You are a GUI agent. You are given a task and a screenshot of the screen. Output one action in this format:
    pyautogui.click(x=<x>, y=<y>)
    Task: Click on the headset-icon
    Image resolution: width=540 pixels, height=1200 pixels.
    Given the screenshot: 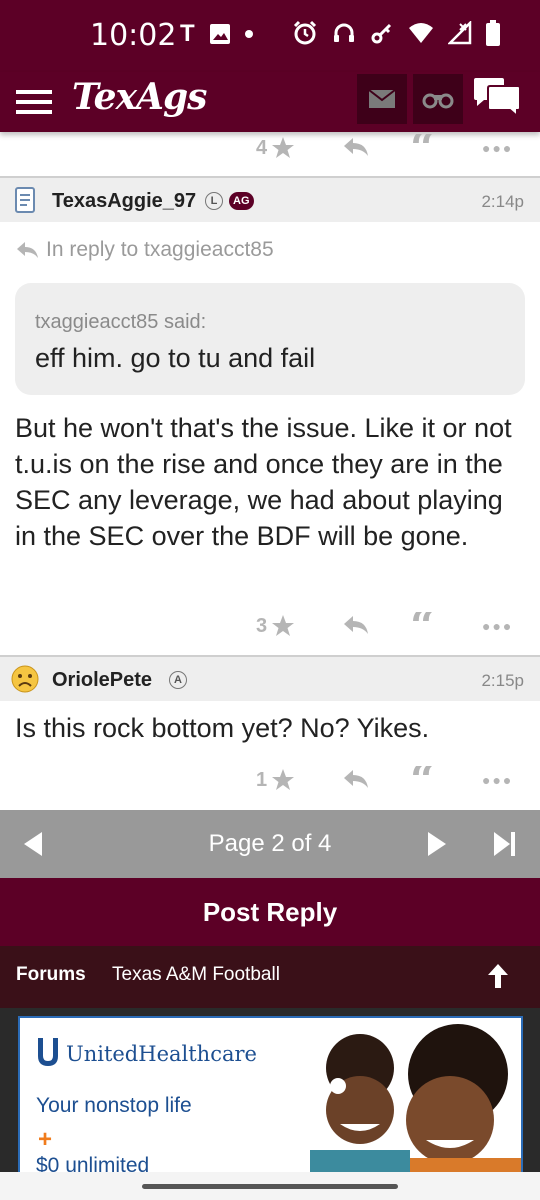 What is the action you would take?
    pyautogui.click(x=344, y=32)
    